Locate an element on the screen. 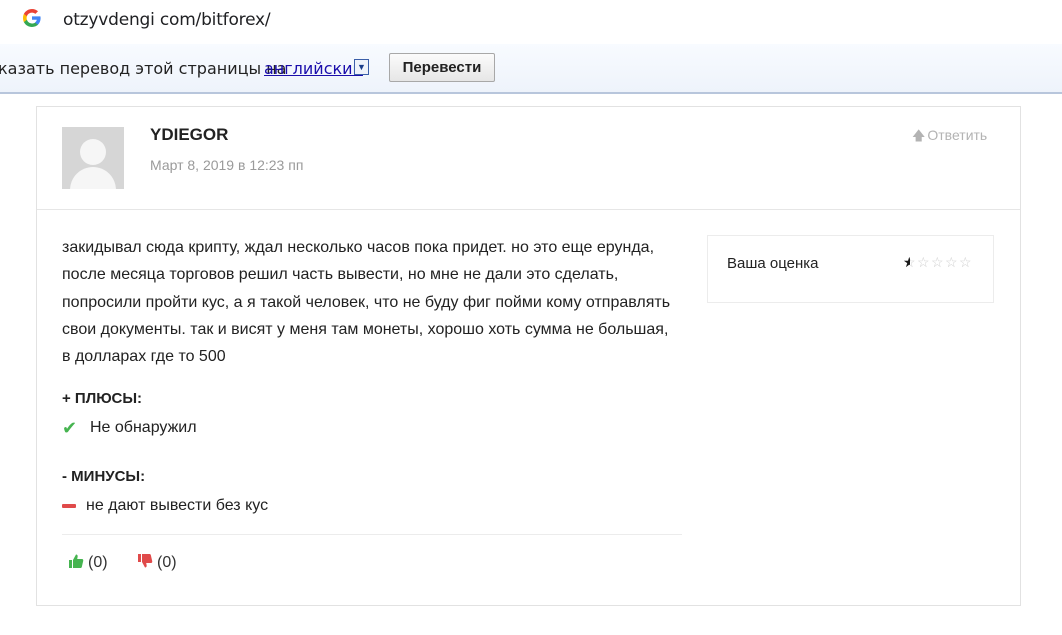  translate-button: Перевести is located at coordinates (442, 67).